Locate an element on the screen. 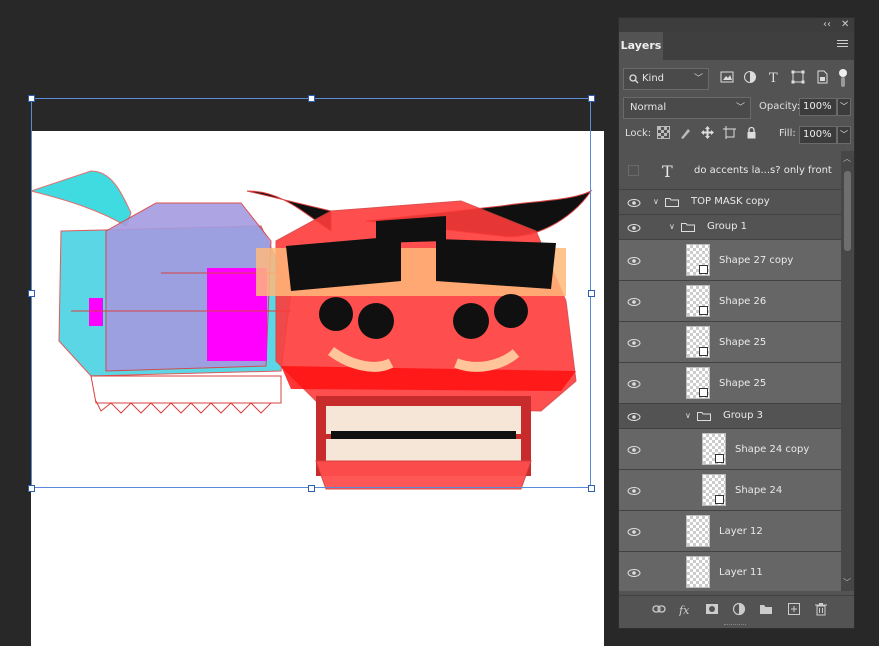  filter-kind-label: Kind is located at coordinates (653, 78).